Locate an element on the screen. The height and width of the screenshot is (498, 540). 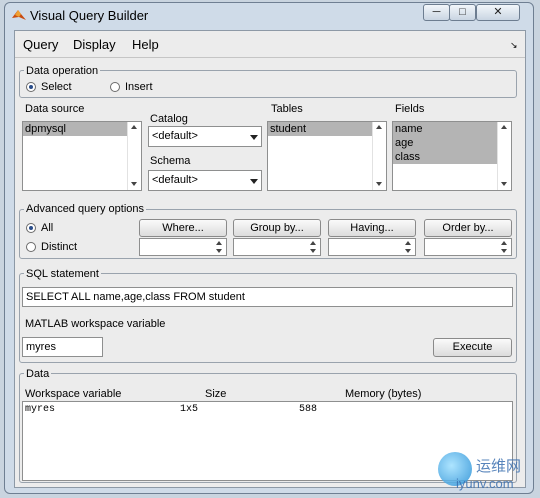
result-var-name: myres is located at coordinates (40, 409).